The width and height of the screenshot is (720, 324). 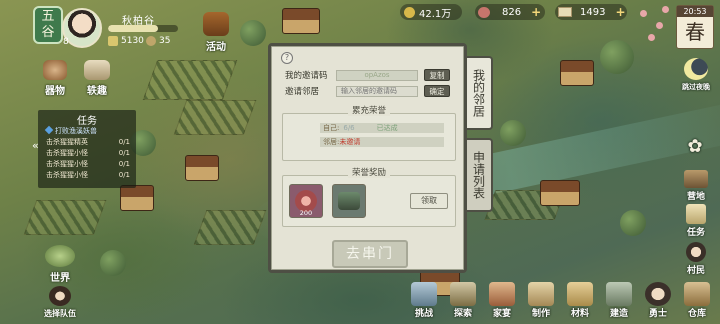 I want to click on banquet-icon, so click(x=502, y=294).